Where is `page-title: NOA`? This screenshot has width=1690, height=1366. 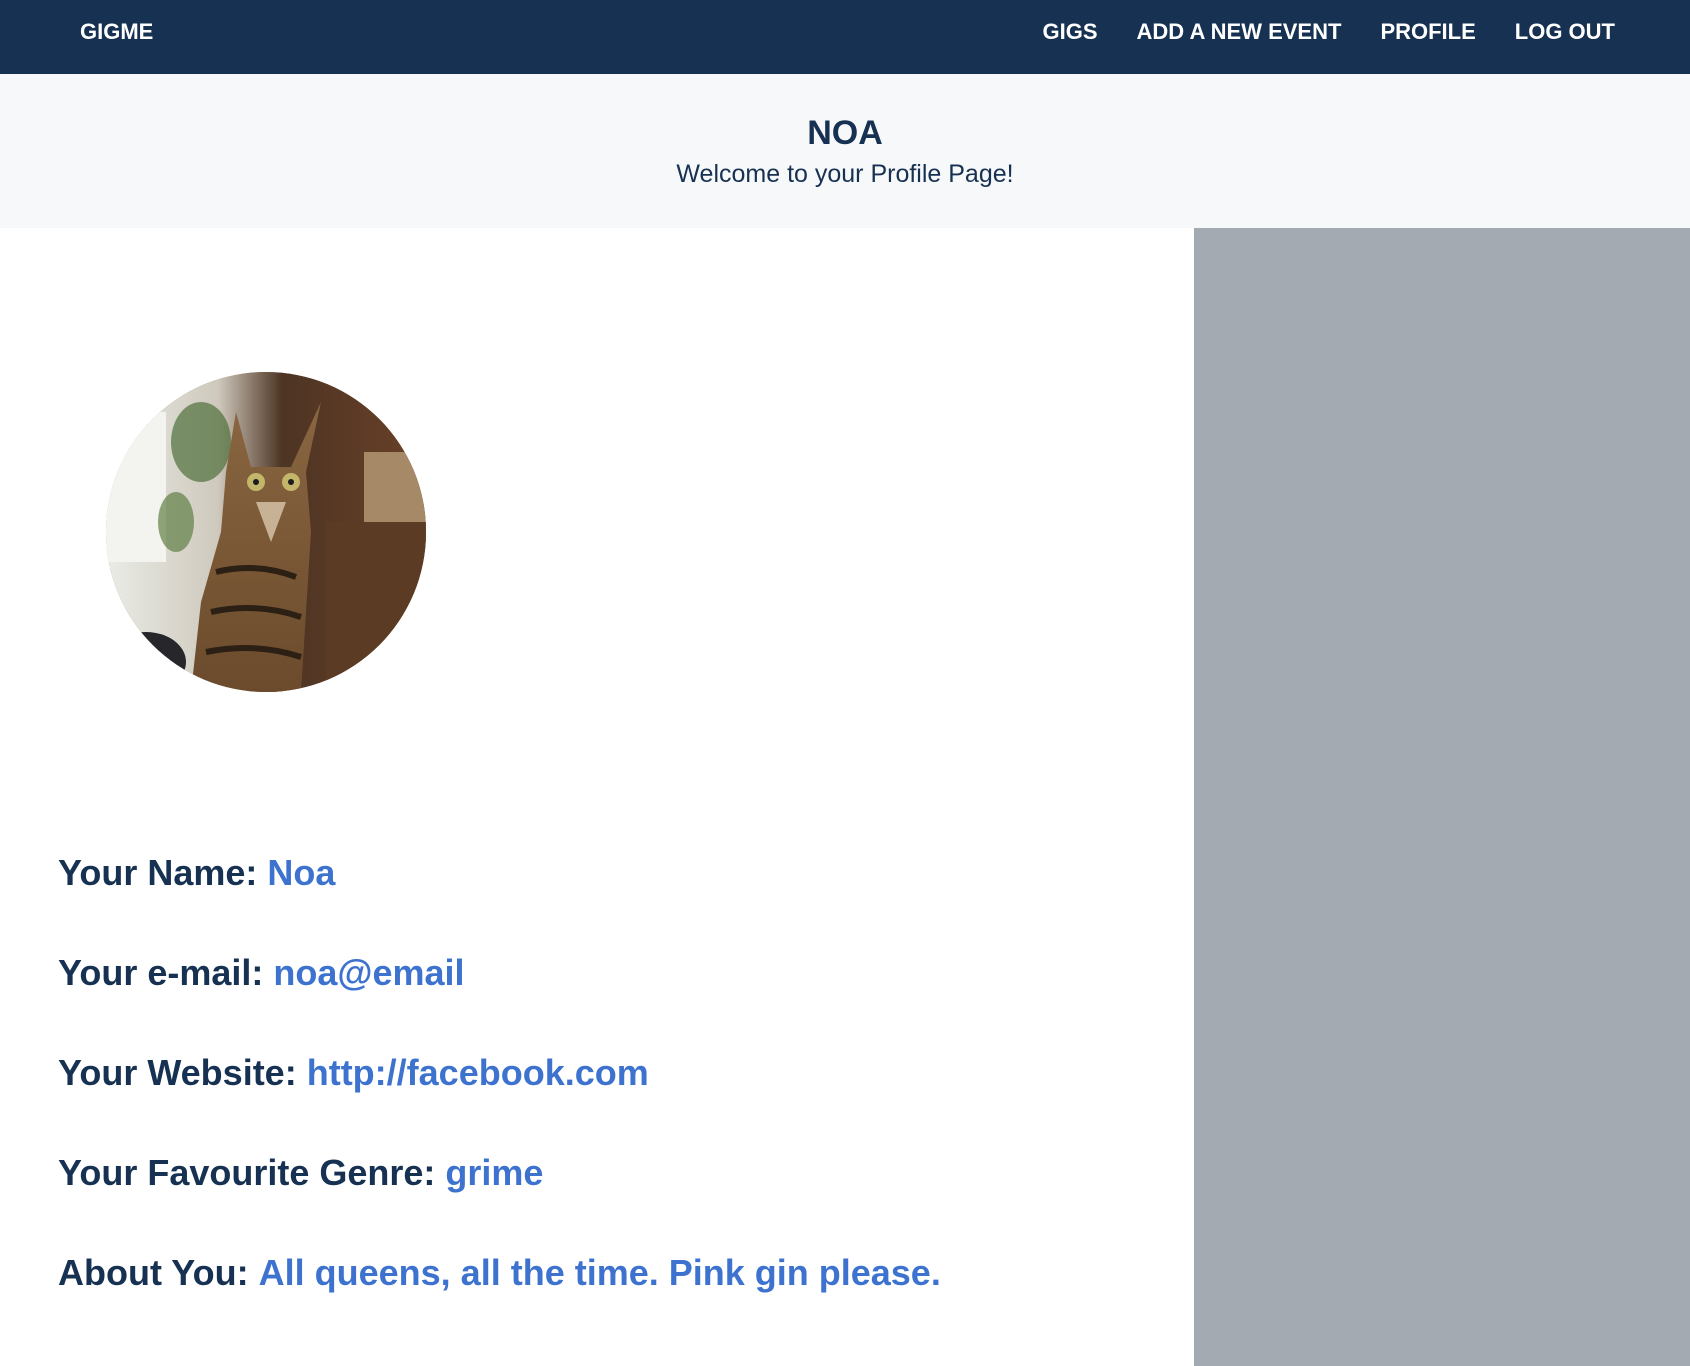 page-title: NOA is located at coordinates (845, 133).